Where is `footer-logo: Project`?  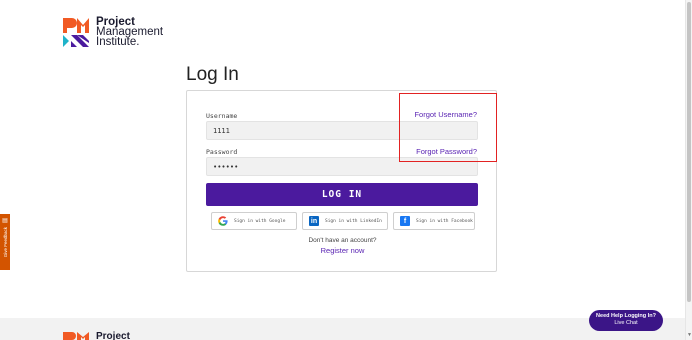
footer-logo: Project is located at coordinates (96, 335).